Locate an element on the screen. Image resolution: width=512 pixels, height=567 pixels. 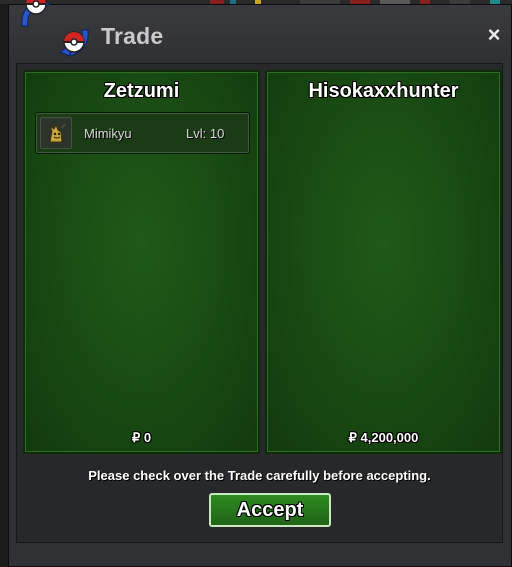
money-offer-partner: ₽ 4,200,000 is located at coordinates (383, 437).